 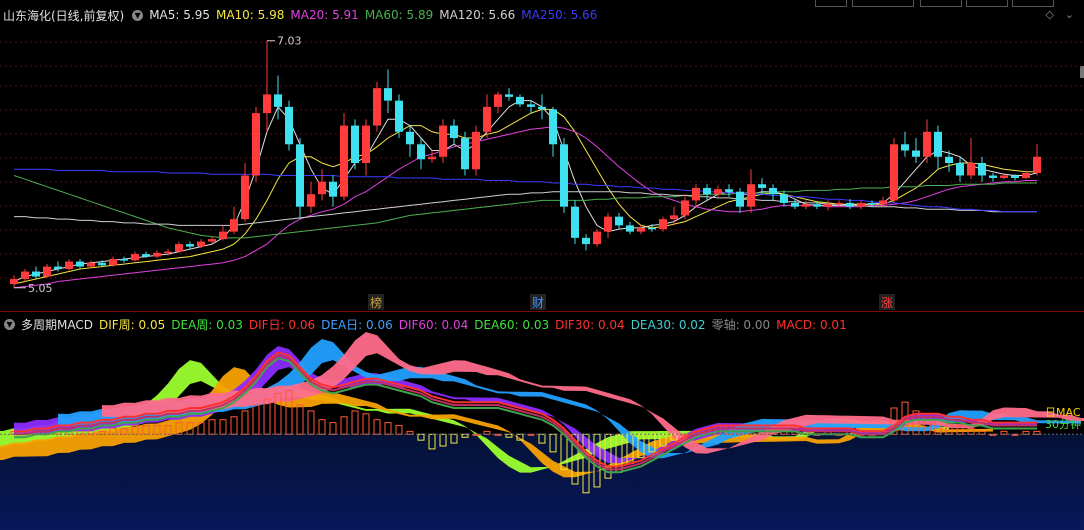 What do you see at coordinates (57, 324) in the screenshot?
I see `macd-title: 多周期MACD` at bounding box center [57, 324].